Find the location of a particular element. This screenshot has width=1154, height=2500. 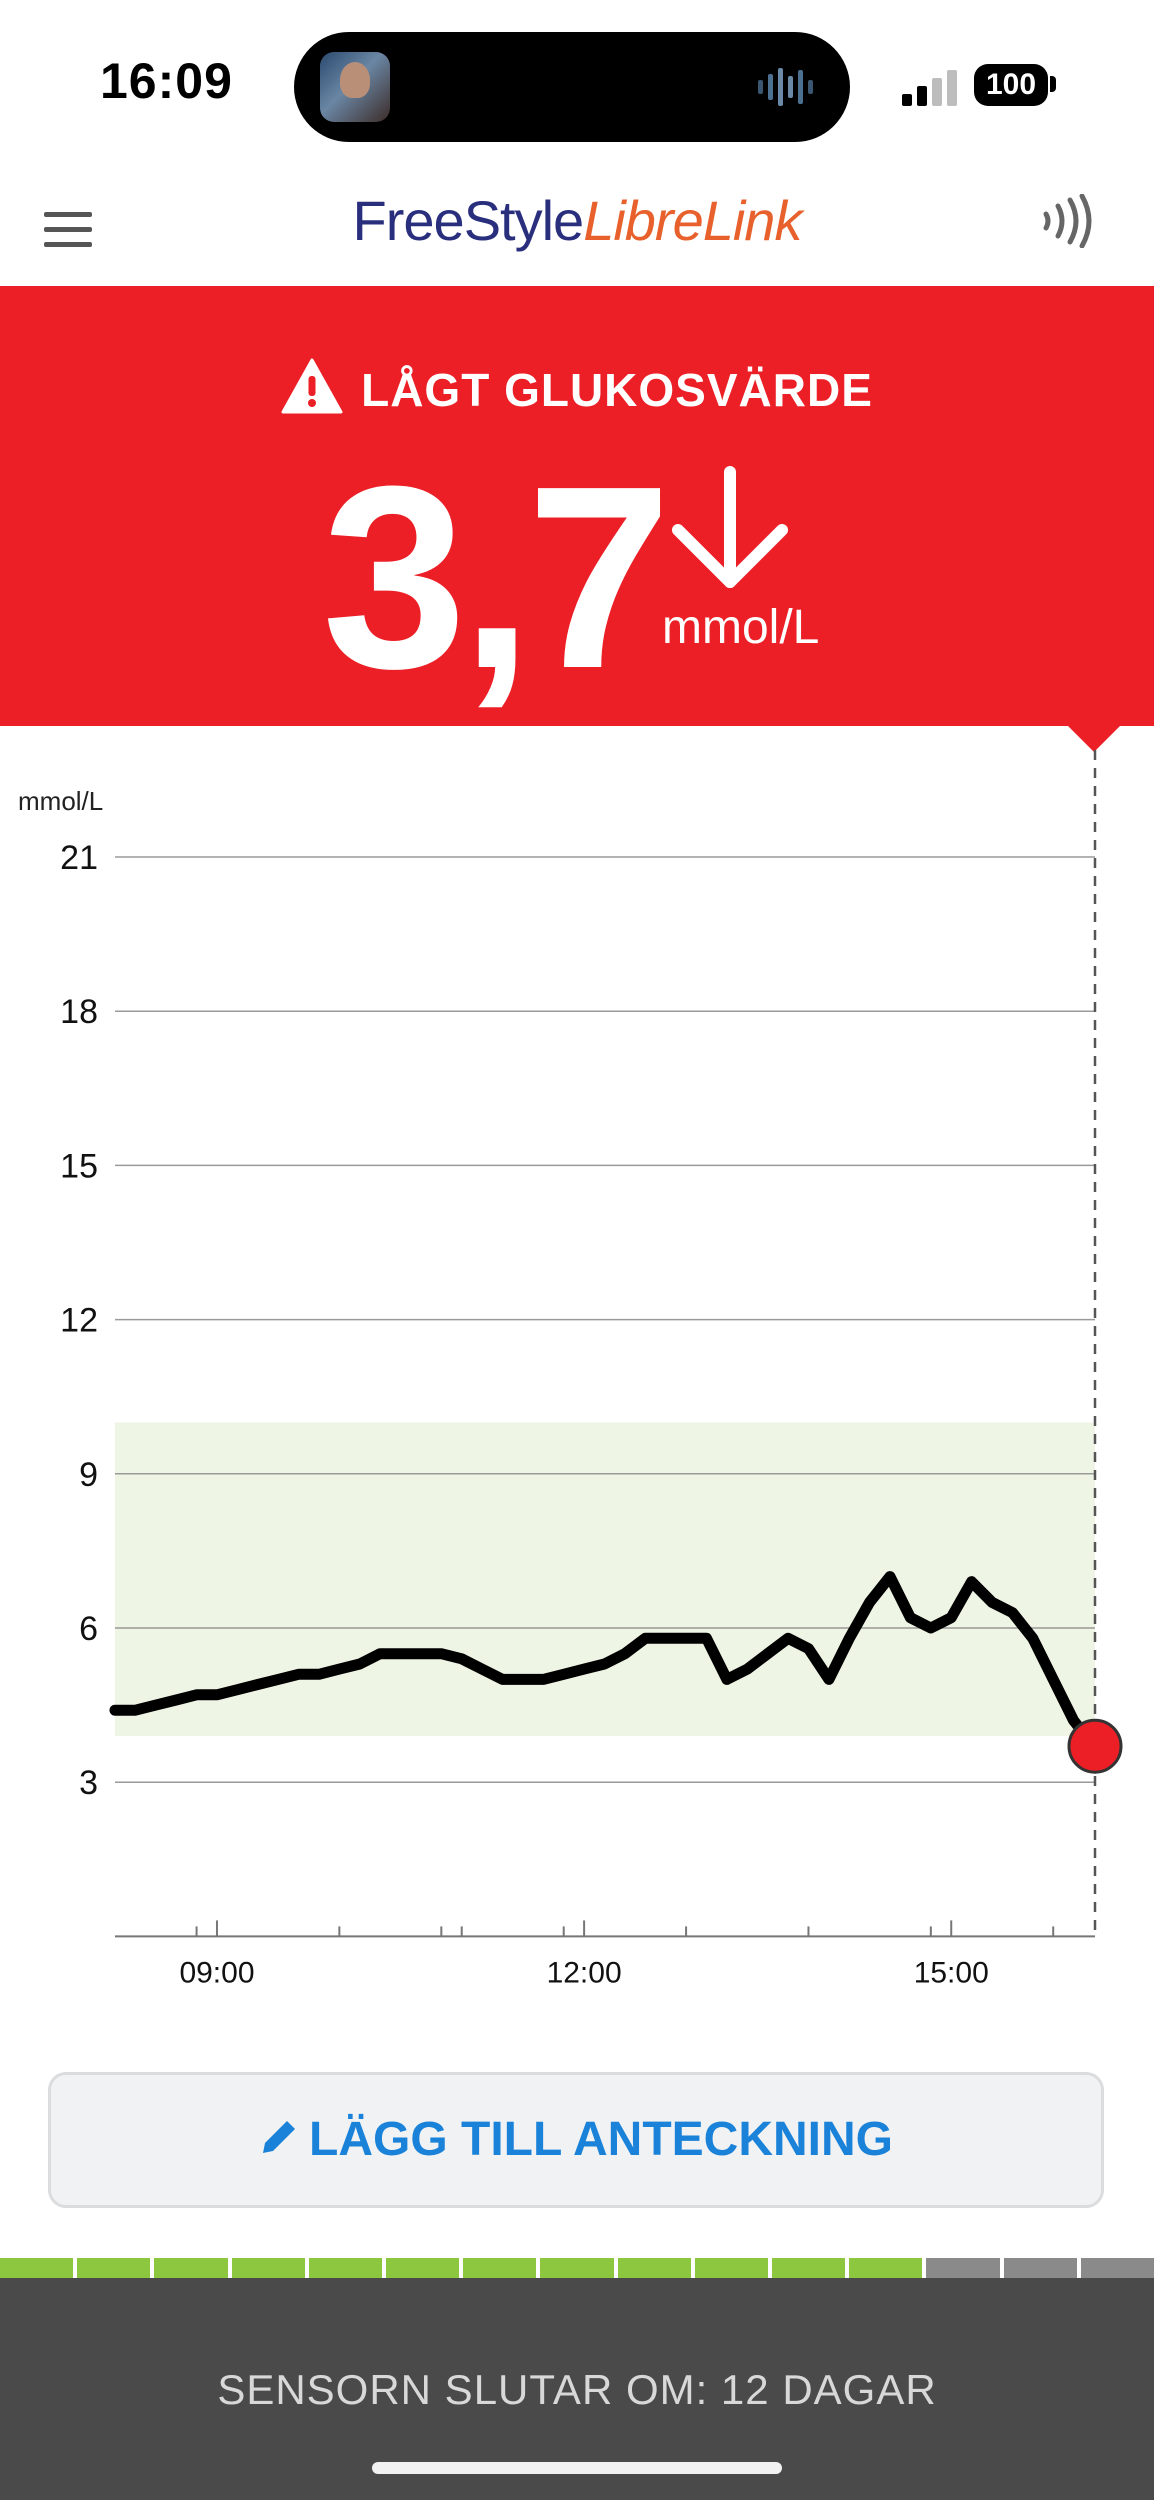

y-tick-label: 3 is located at coordinates (88, 1783).